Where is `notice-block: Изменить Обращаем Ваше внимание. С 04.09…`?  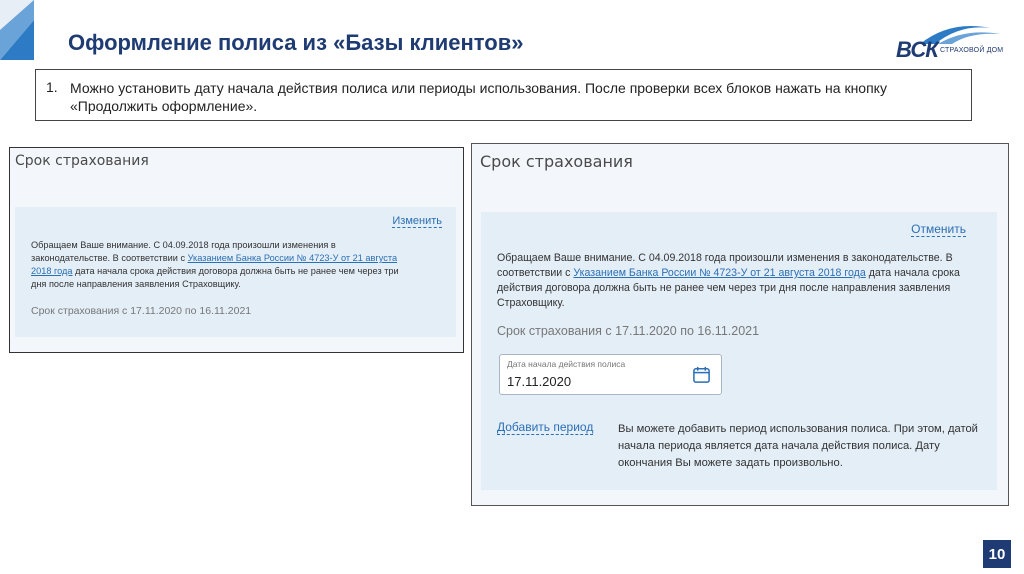 notice-block: Изменить Обращаем Ваше внимание. С 04.09… is located at coordinates (235, 272).